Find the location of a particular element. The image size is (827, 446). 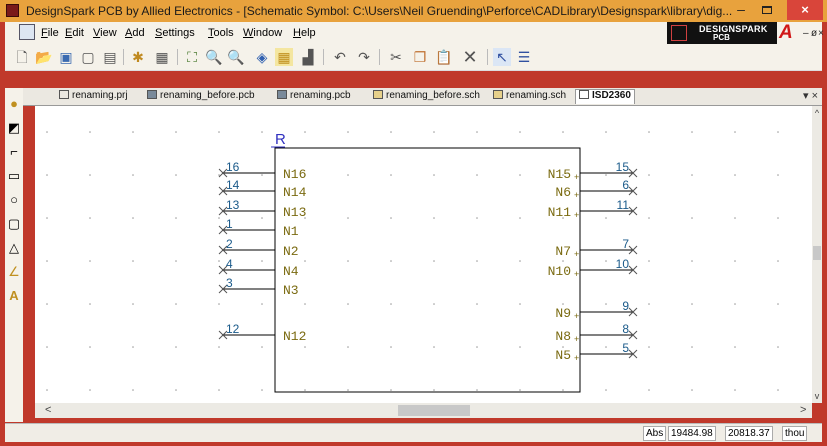

pin-name: N10 is located at coordinates (559, 271).